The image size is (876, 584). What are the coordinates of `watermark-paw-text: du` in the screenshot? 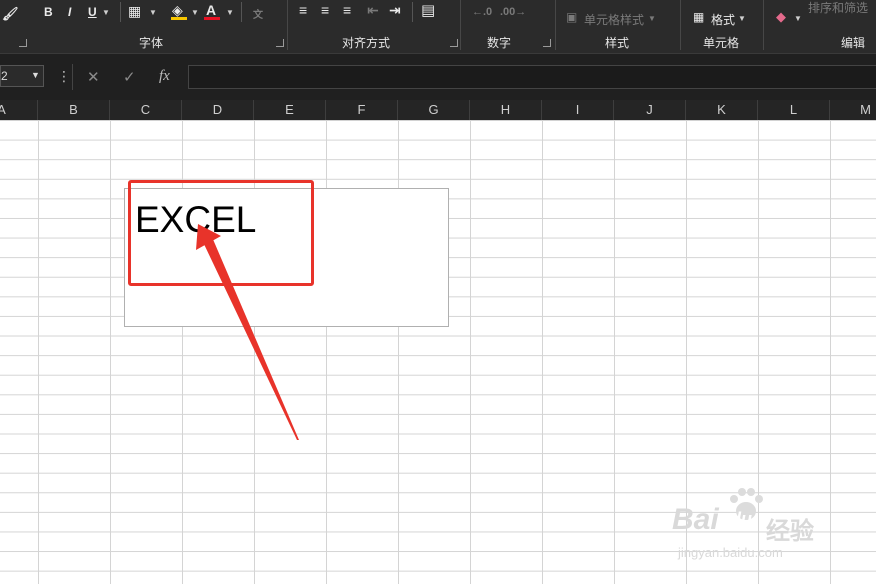 It's located at (741, 519).